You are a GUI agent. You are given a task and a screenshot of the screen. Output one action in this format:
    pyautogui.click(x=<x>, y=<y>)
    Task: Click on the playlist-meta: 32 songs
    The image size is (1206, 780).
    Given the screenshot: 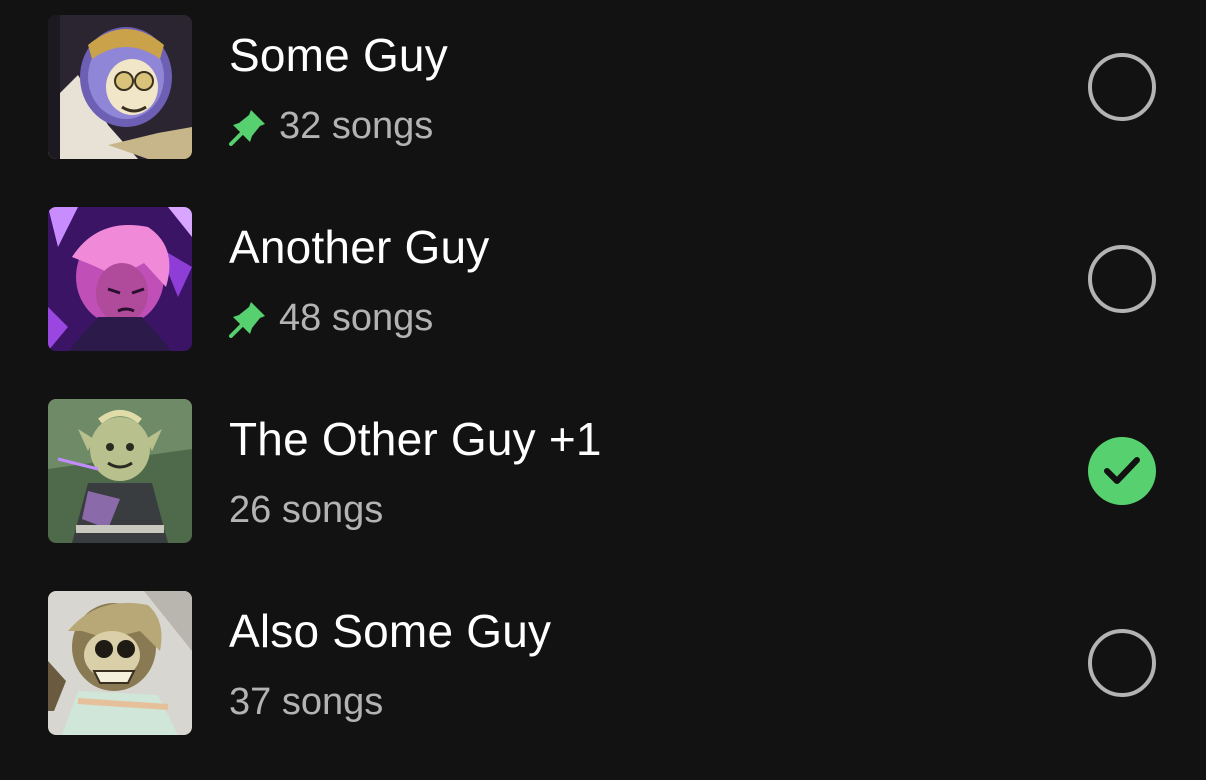 What is the action you would take?
    pyautogui.click(x=331, y=126)
    